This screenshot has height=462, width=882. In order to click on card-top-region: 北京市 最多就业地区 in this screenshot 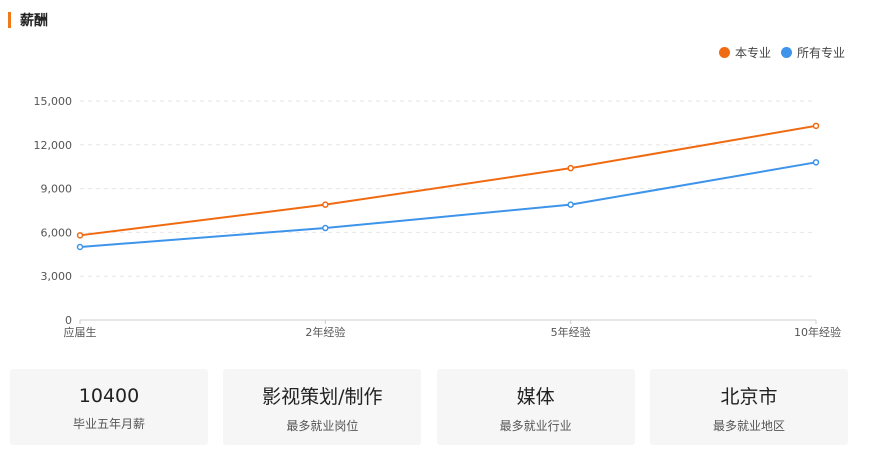, I will do `click(748, 407)`.